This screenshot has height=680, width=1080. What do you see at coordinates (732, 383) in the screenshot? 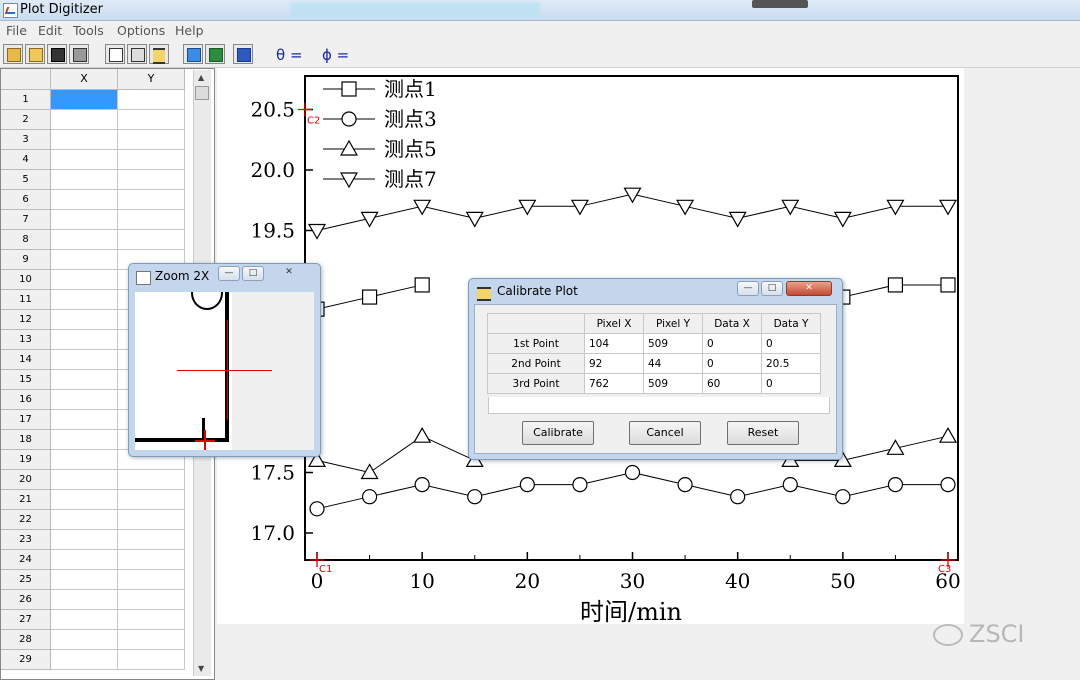
I see `calibration-cell: 60` at bounding box center [732, 383].